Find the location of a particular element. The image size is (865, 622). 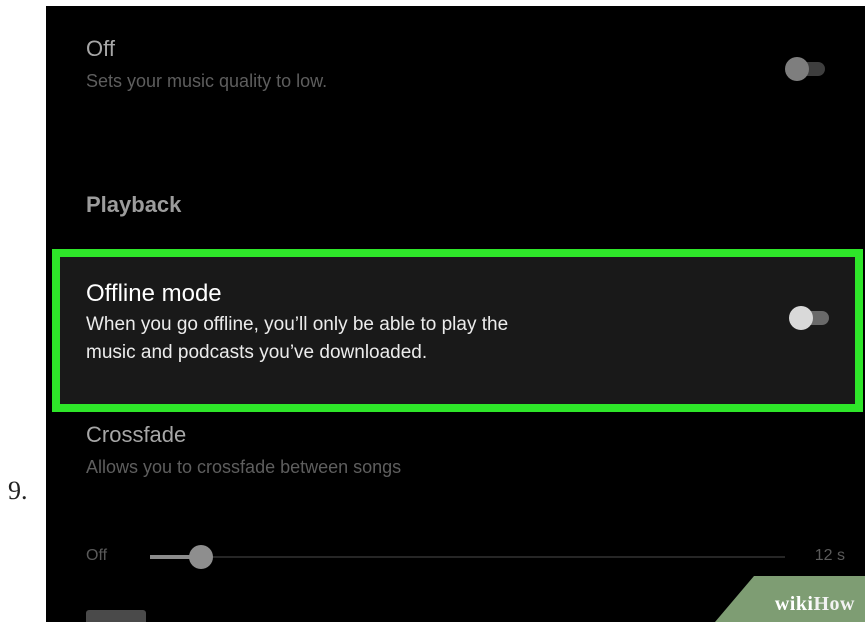

crossfade-slider: Off 12 s is located at coordinates (465, 557).